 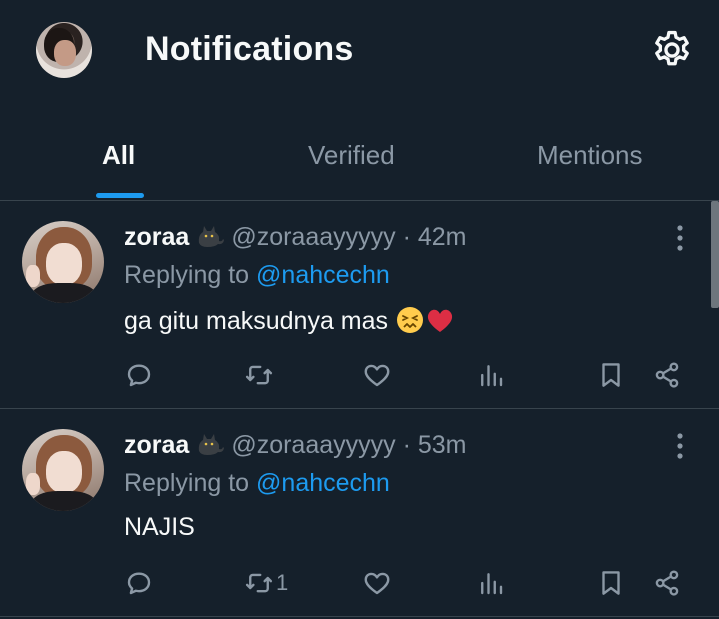 What do you see at coordinates (64, 50) in the screenshot?
I see `profile-avatar` at bounding box center [64, 50].